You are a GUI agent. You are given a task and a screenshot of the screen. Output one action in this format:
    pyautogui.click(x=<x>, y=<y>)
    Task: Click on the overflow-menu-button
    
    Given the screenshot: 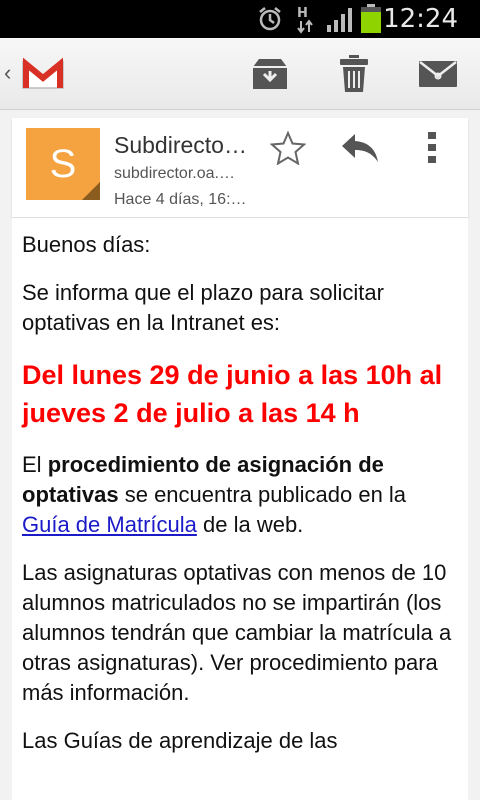 What is the action you would take?
    pyautogui.click(x=432, y=148)
    